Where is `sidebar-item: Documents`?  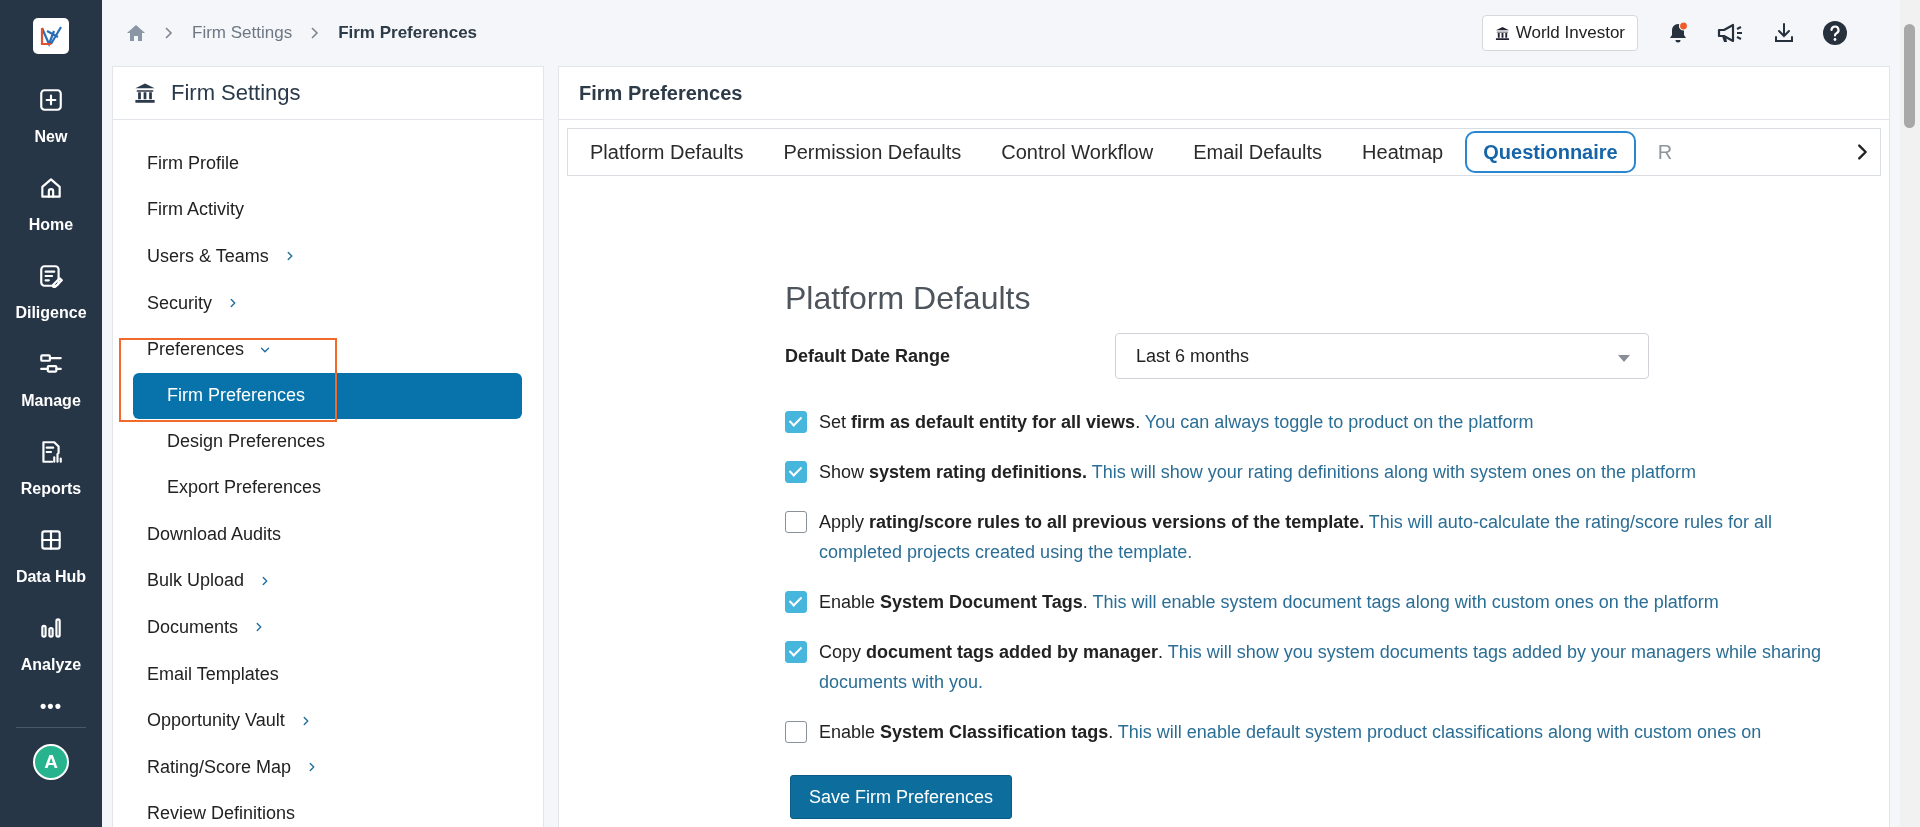
sidebar-item: Documents is located at coordinates (207, 627).